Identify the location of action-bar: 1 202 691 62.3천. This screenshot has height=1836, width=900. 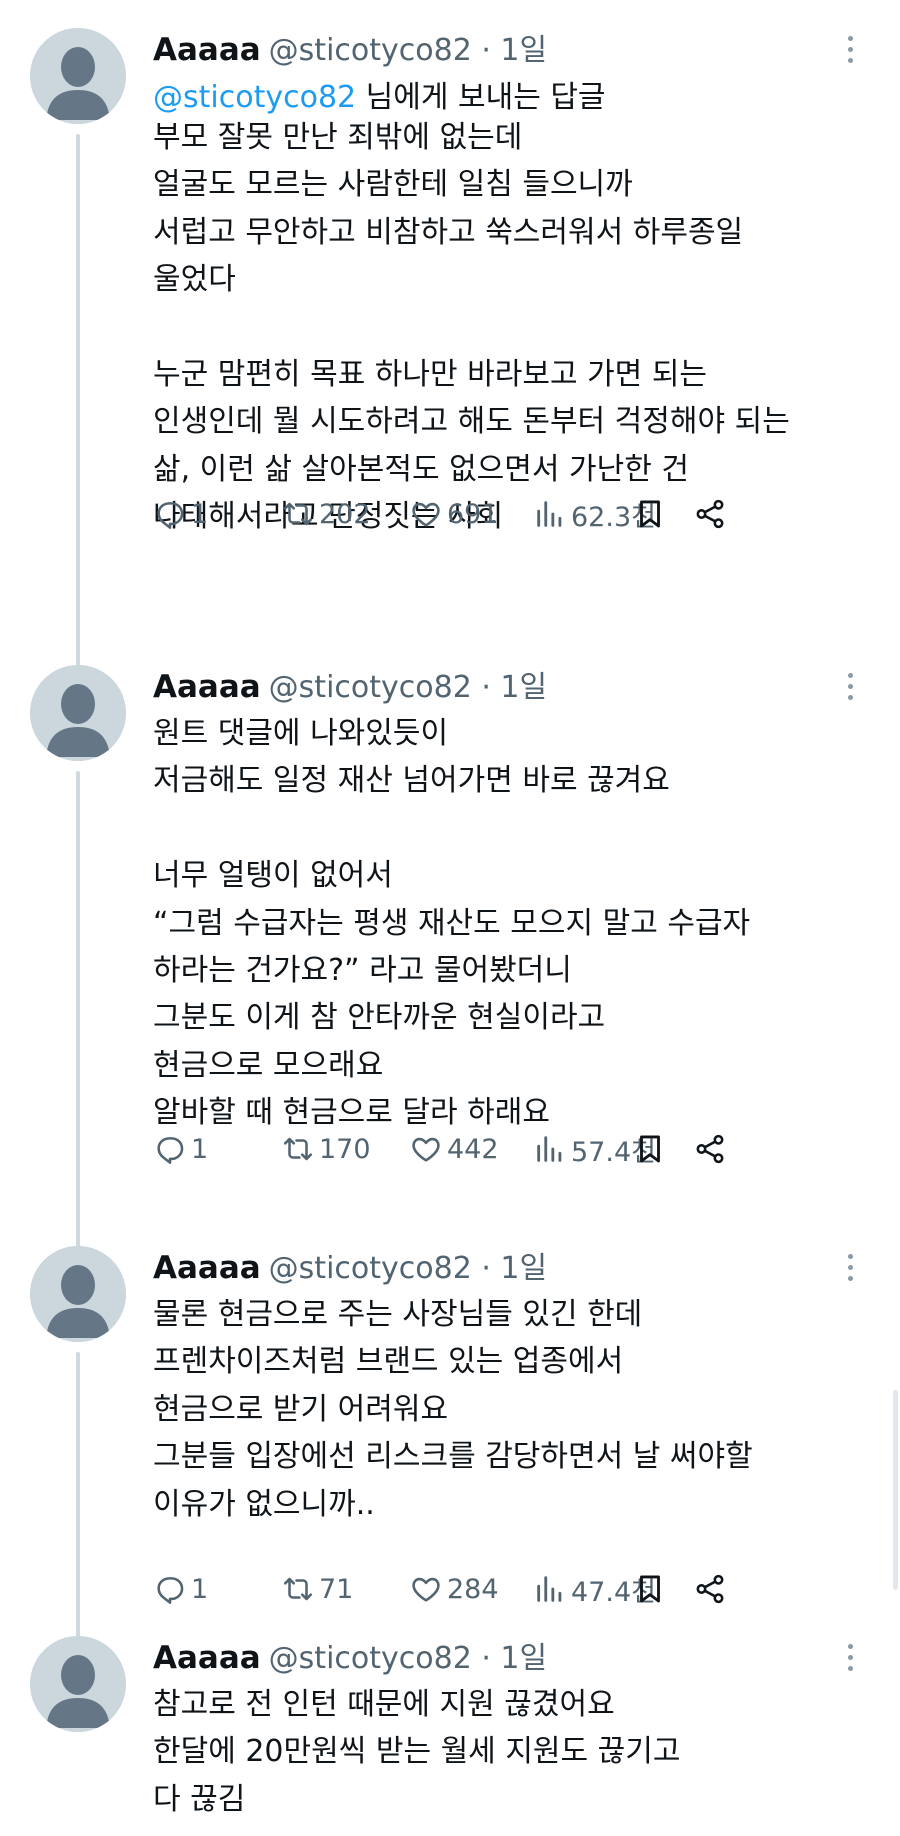
(508, 514).